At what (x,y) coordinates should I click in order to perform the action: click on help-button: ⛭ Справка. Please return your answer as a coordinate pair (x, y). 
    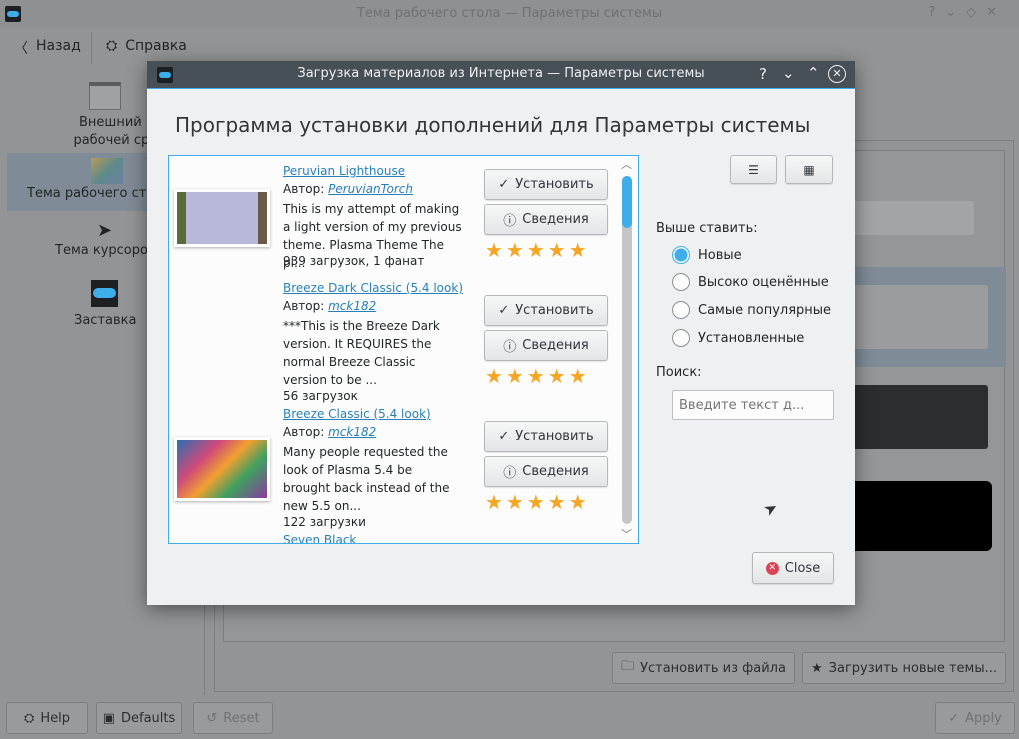
    Looking at the image, I should click on (146, 46).